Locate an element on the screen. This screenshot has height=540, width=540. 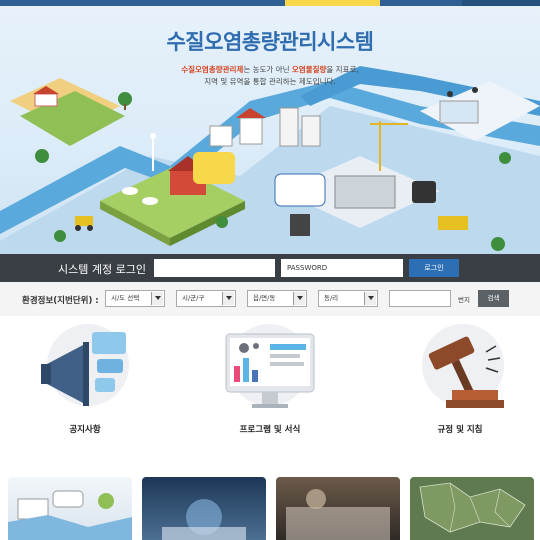
quick-menu-regulations: 규정 및 지침 is located at coordinates (460, 381).